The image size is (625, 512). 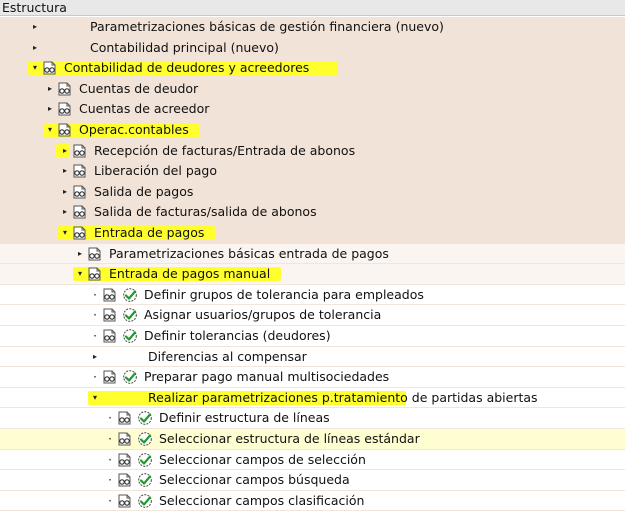 I want to click on tree-node: ▸ Diferencias al compensar, so click(x=312, y=357).